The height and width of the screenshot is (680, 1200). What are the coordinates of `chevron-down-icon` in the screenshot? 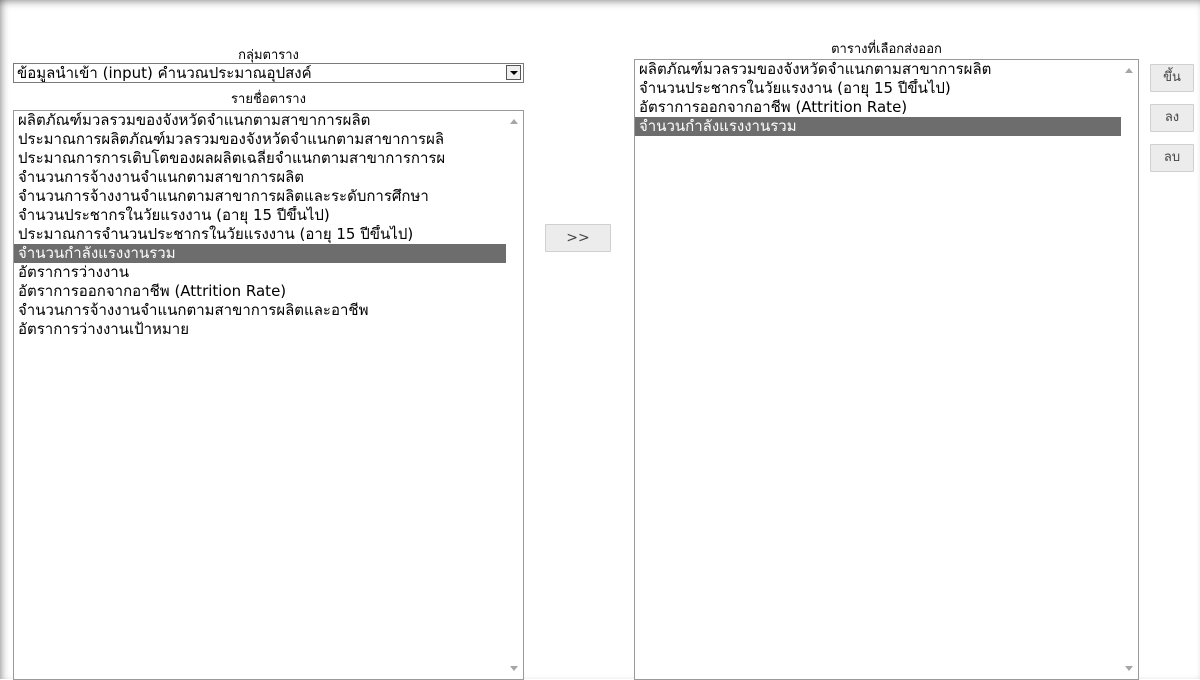 It's located at (513, 72).